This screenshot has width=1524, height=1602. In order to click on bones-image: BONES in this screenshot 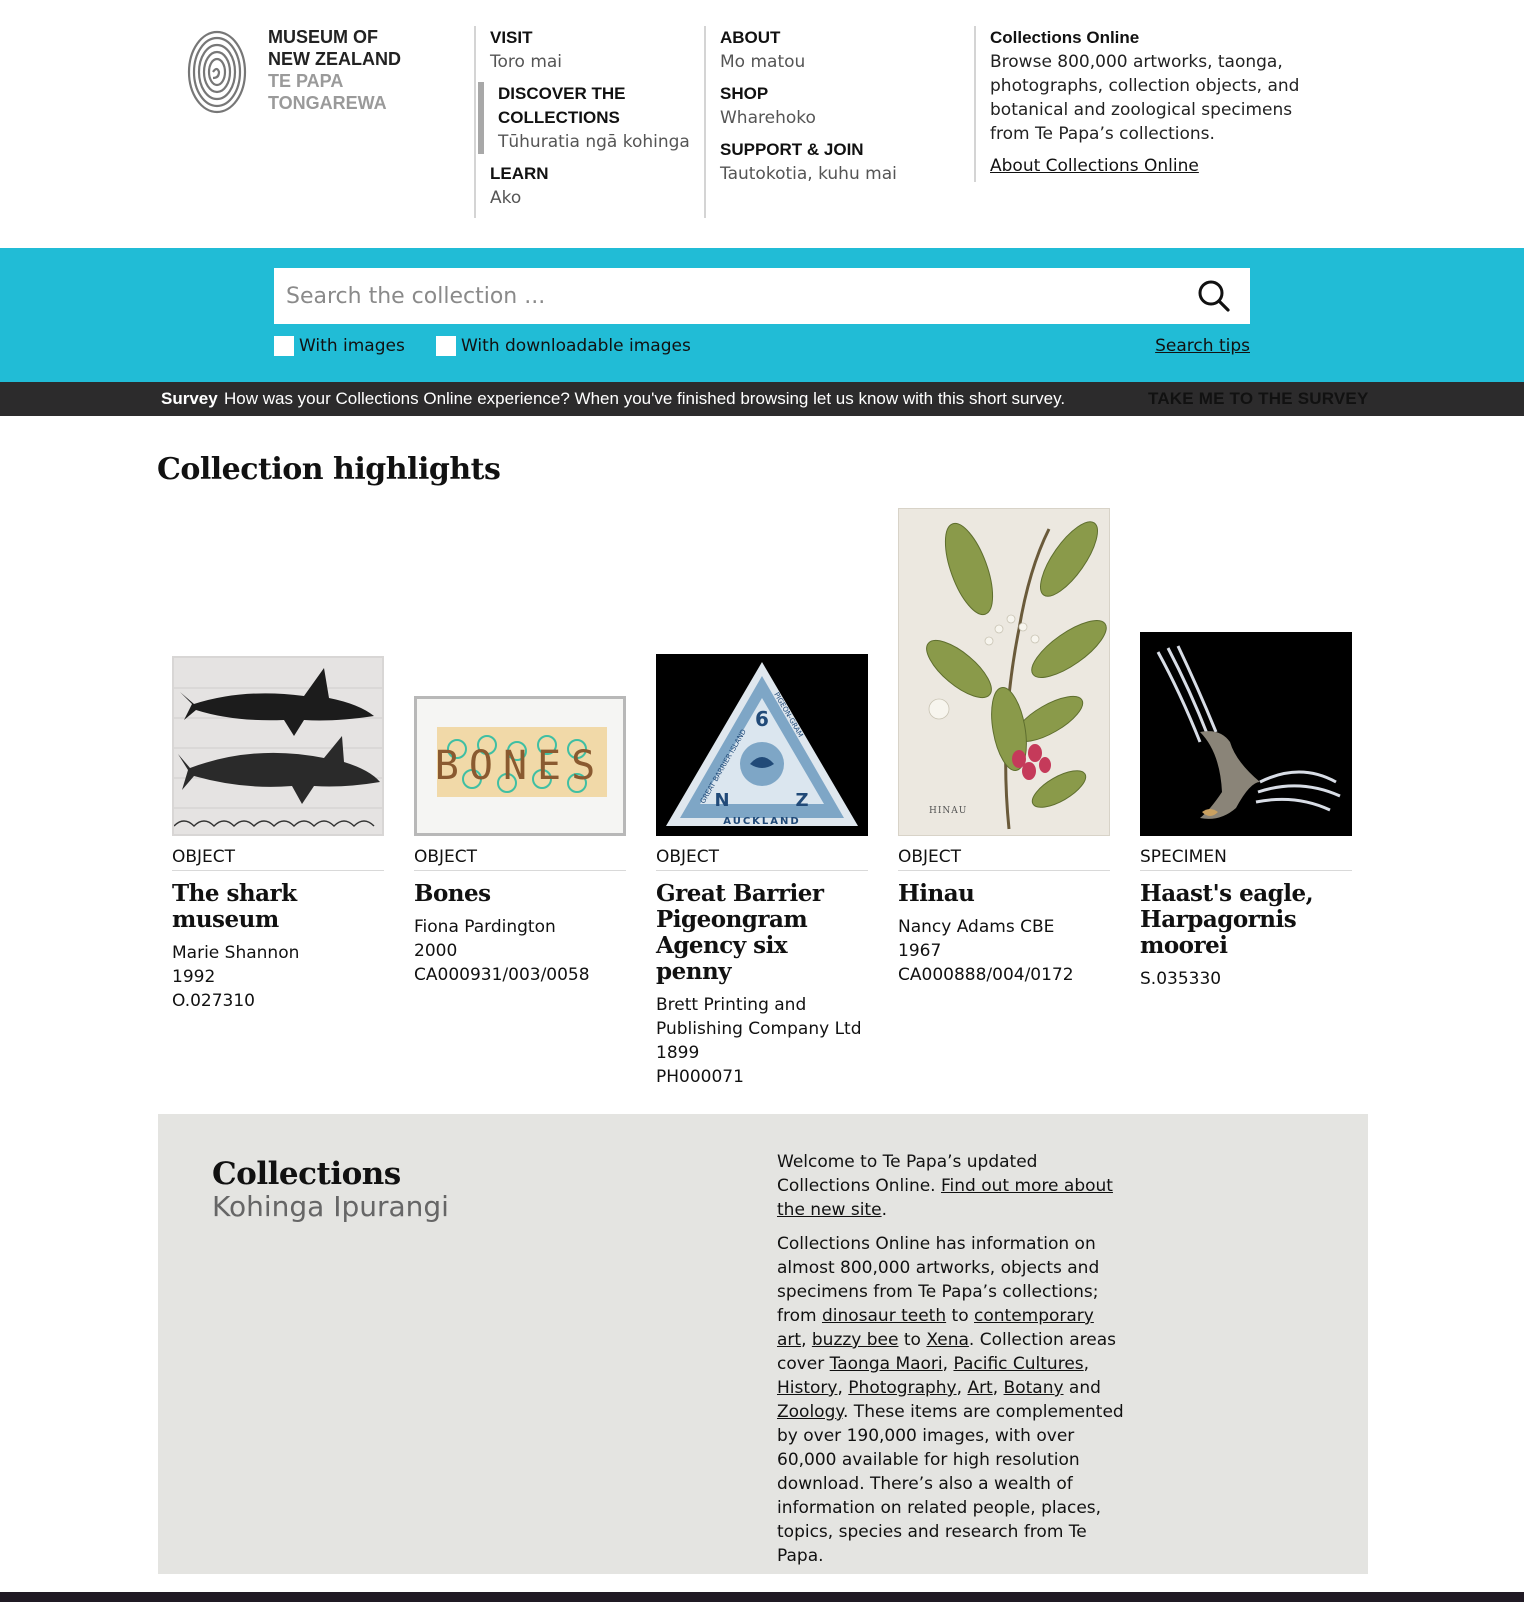, I will do `click(520, 766)`.